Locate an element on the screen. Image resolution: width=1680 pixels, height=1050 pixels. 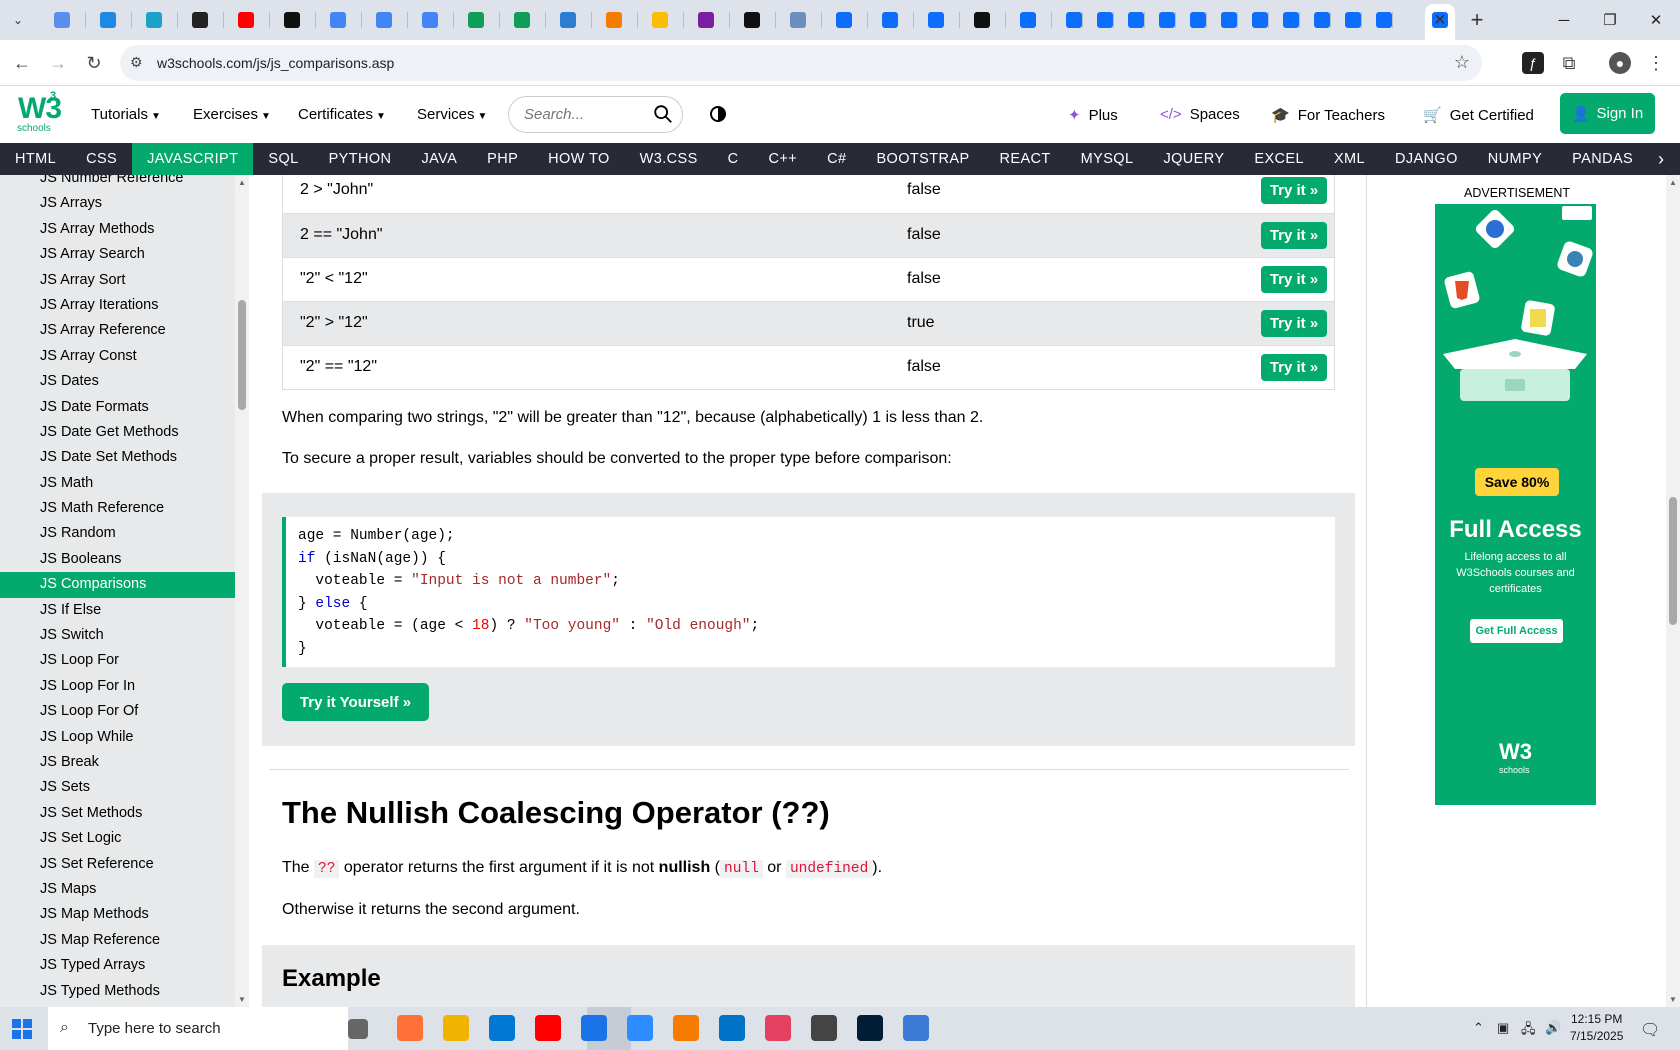
sidebar-item: JS Date Formats is located at coordinates (117, 407).